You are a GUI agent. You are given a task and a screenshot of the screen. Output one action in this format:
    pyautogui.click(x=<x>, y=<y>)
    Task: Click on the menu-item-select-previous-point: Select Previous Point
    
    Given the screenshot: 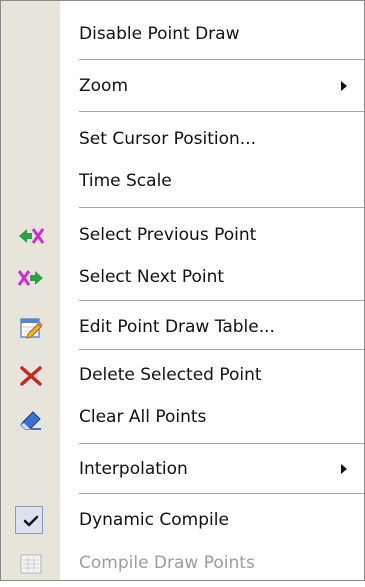 What is the action you would take?
    pyautogui.click(x=182, y=236)
    